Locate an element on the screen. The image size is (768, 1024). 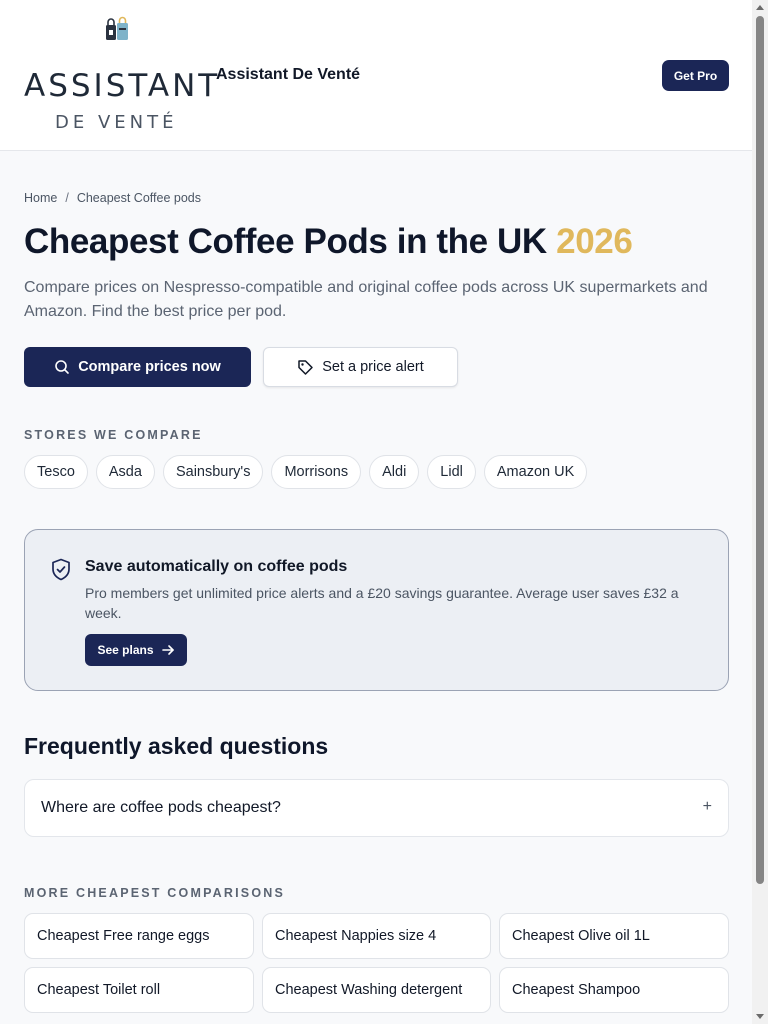
faq-heading: Frequently asked questions is located at coordinates (176, 746).